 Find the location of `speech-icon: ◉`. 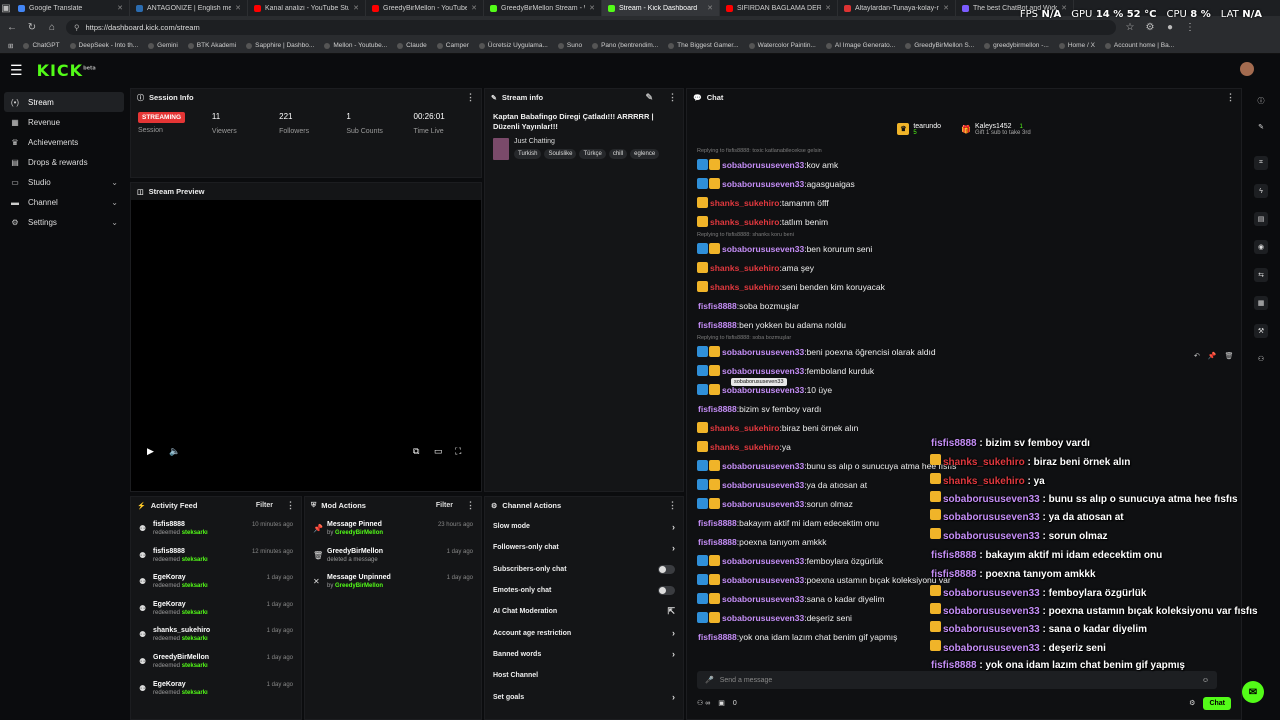

speech-icon: ◉ is located at coordinates (1261, 247).